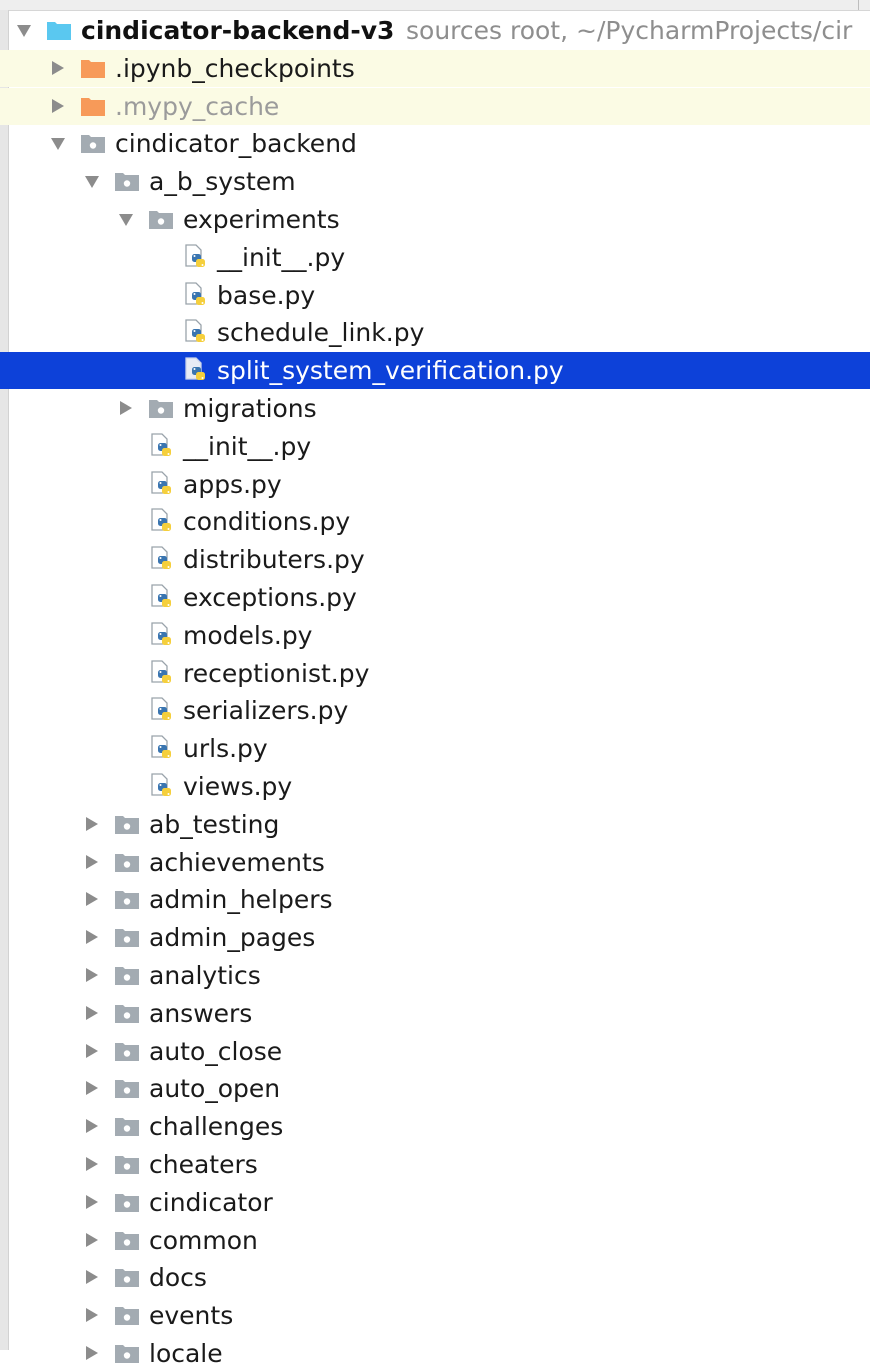 The height and width of the screenshot is (1372, 870). What do you see at coordinates (435, 68) in the screenshot?
I see `tree-folder-ipynb-checkpoints: .ipynb_checkpoints` at bounding box center [435, 68].